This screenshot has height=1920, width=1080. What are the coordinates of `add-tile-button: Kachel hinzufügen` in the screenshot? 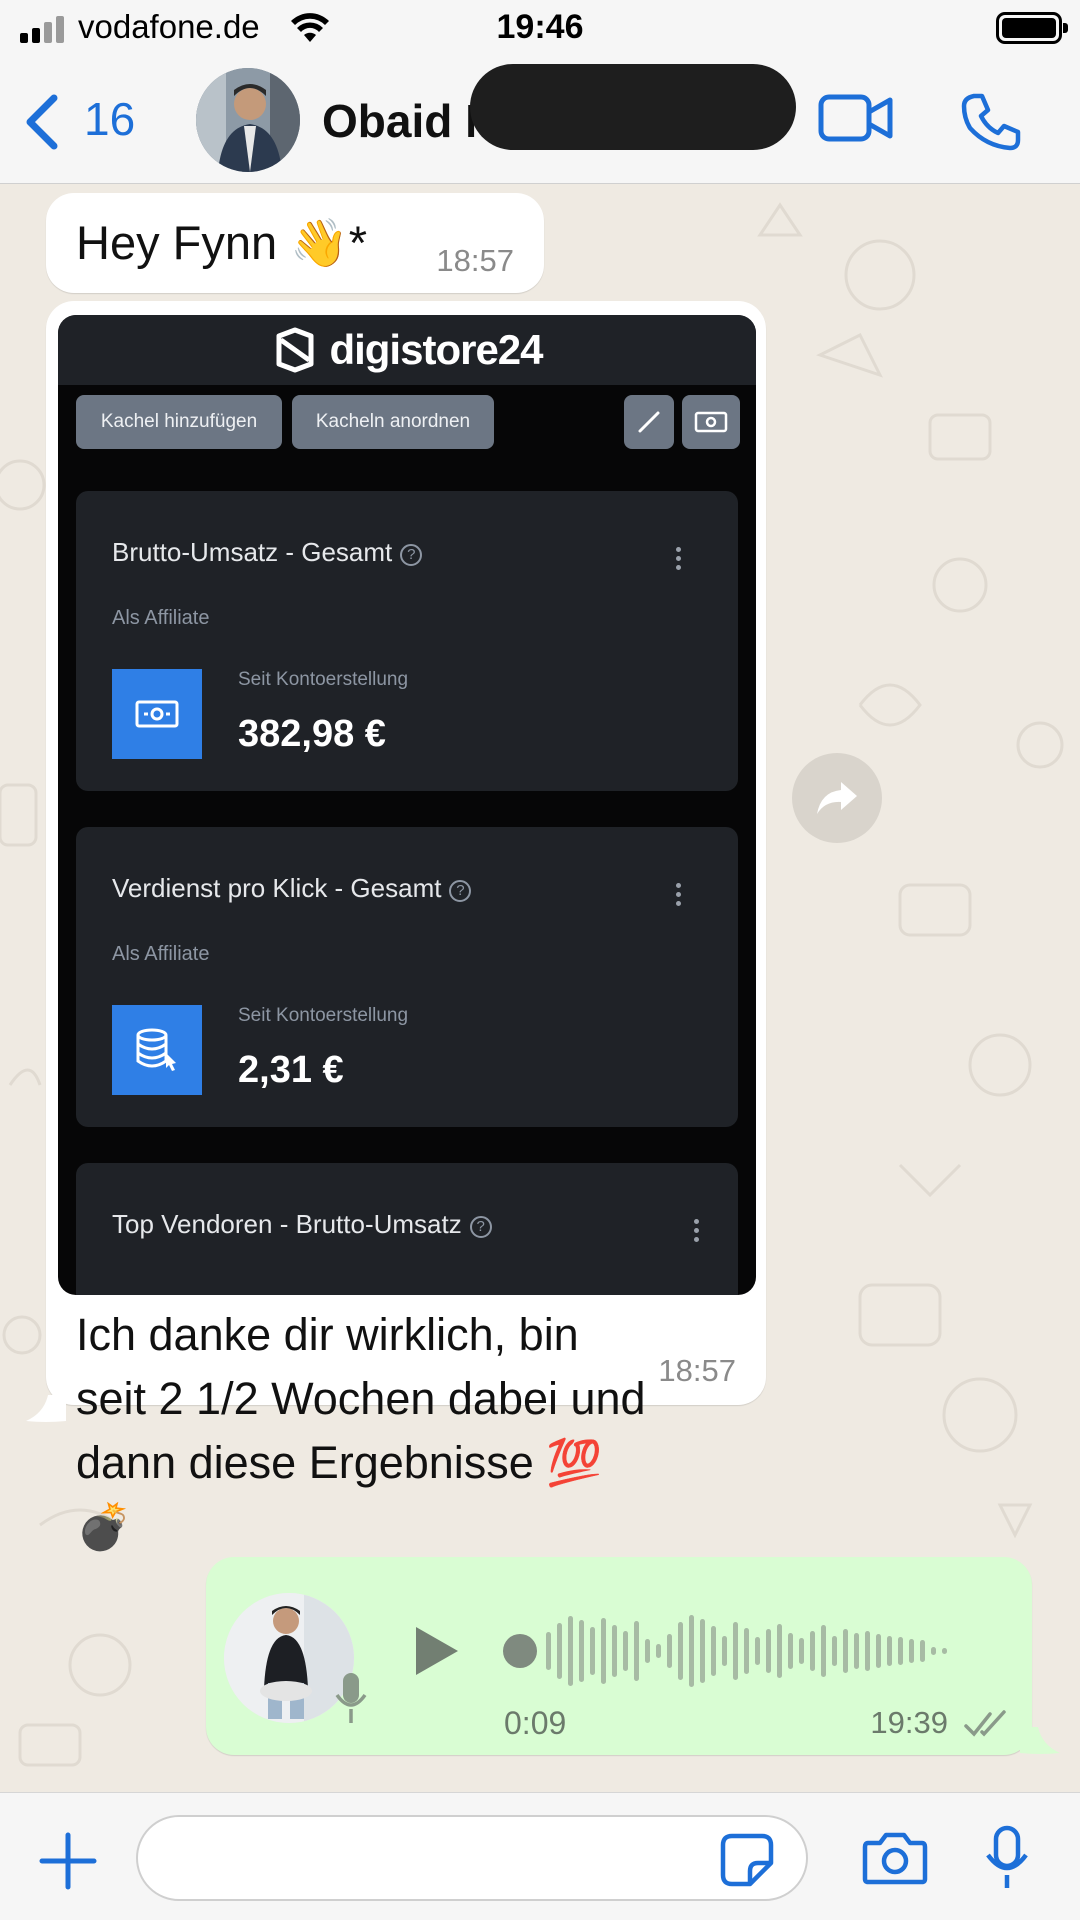 It's located at (179, 422).